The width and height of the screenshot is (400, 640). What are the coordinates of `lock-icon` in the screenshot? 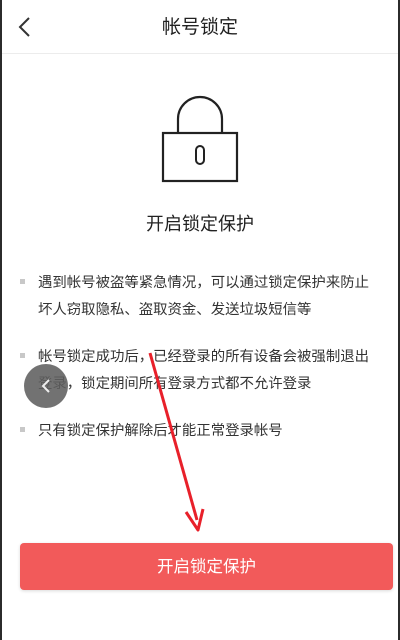 It's located at (200, 139).